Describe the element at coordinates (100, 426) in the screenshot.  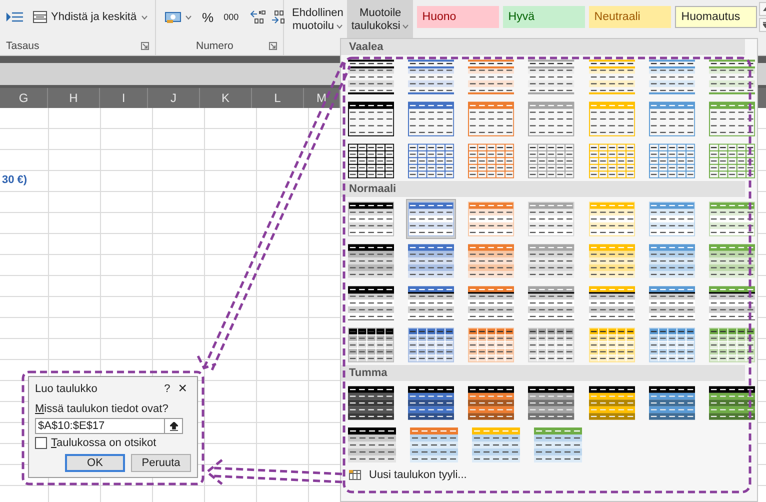
I see `range-input-field: $A$10:$E$17` at that location.